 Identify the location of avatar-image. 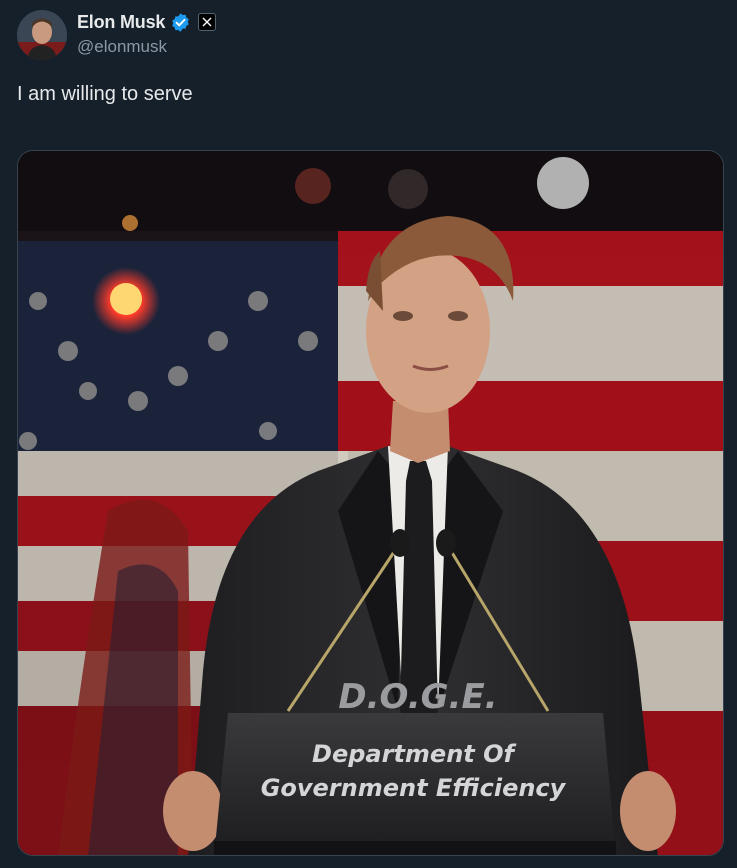
(42, 35).